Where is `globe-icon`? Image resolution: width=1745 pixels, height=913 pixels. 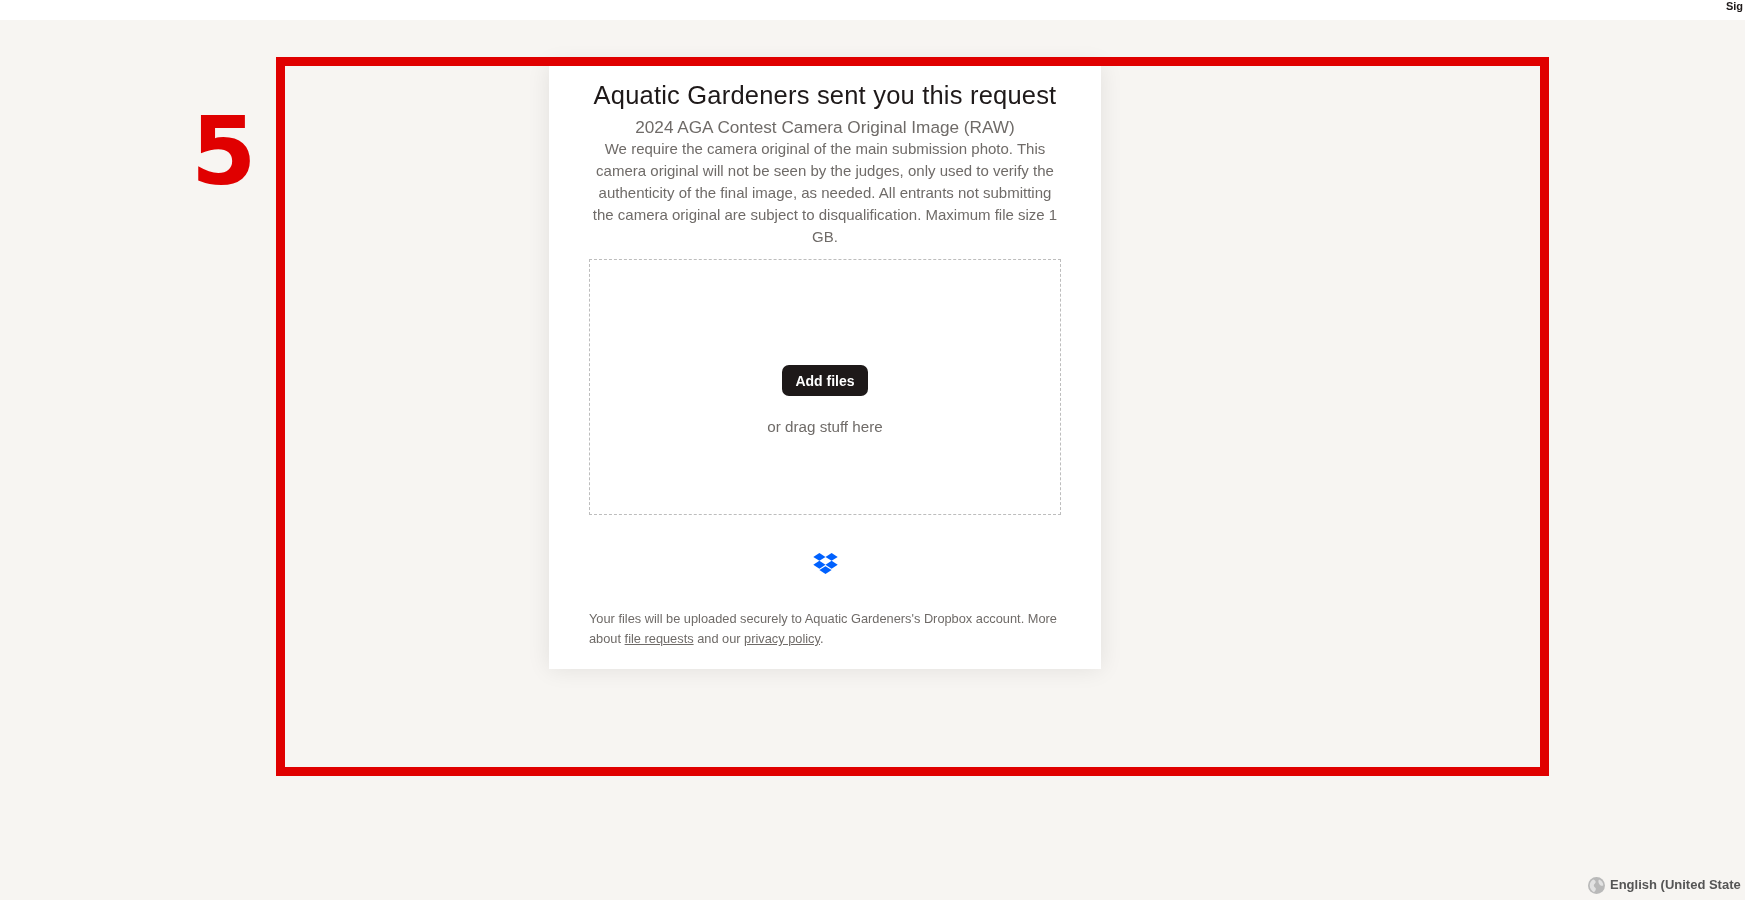 globe-icon is located at coordinates (1596, 885).